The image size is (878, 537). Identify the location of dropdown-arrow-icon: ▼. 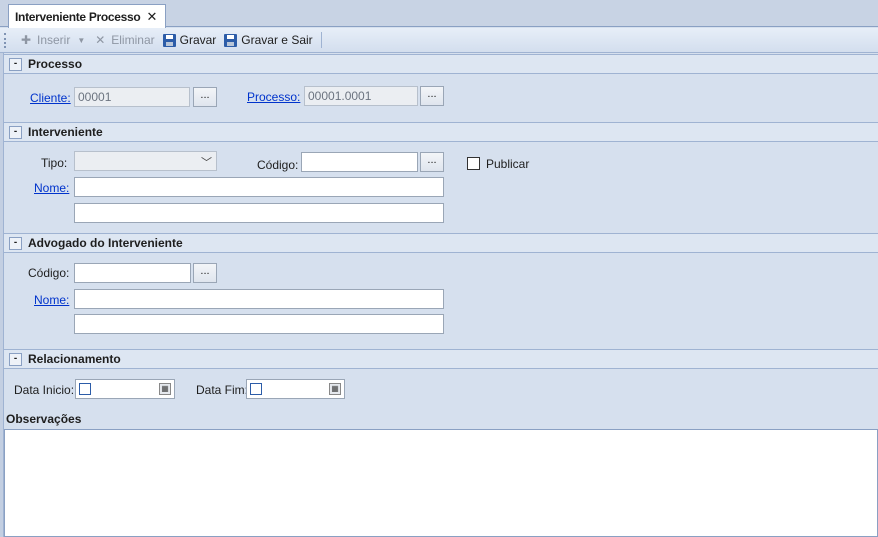
(81, 40).